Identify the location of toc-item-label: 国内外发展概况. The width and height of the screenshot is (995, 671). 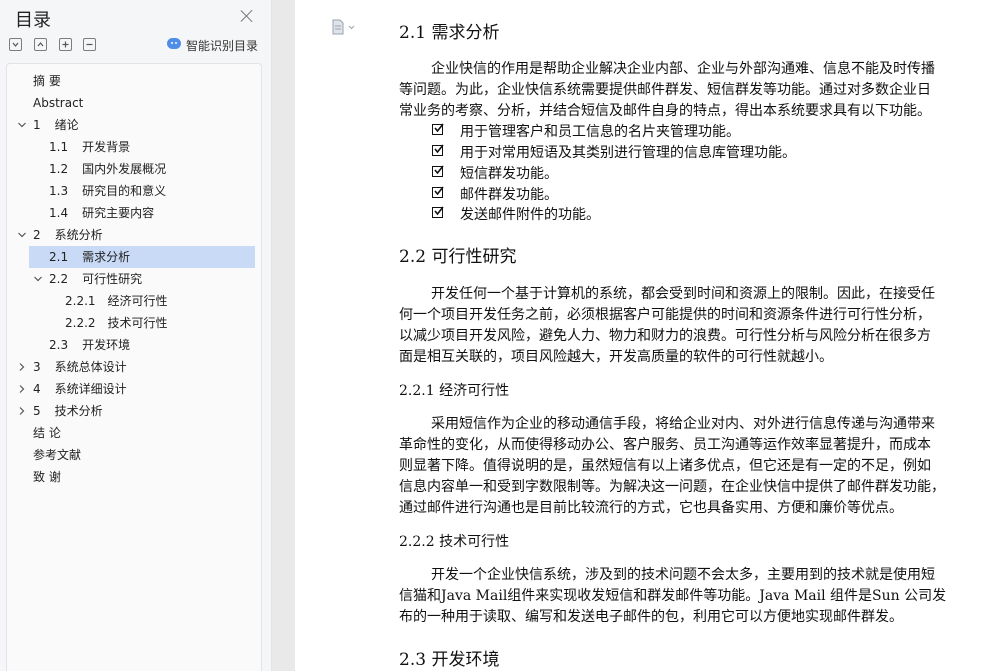
(124, 169).